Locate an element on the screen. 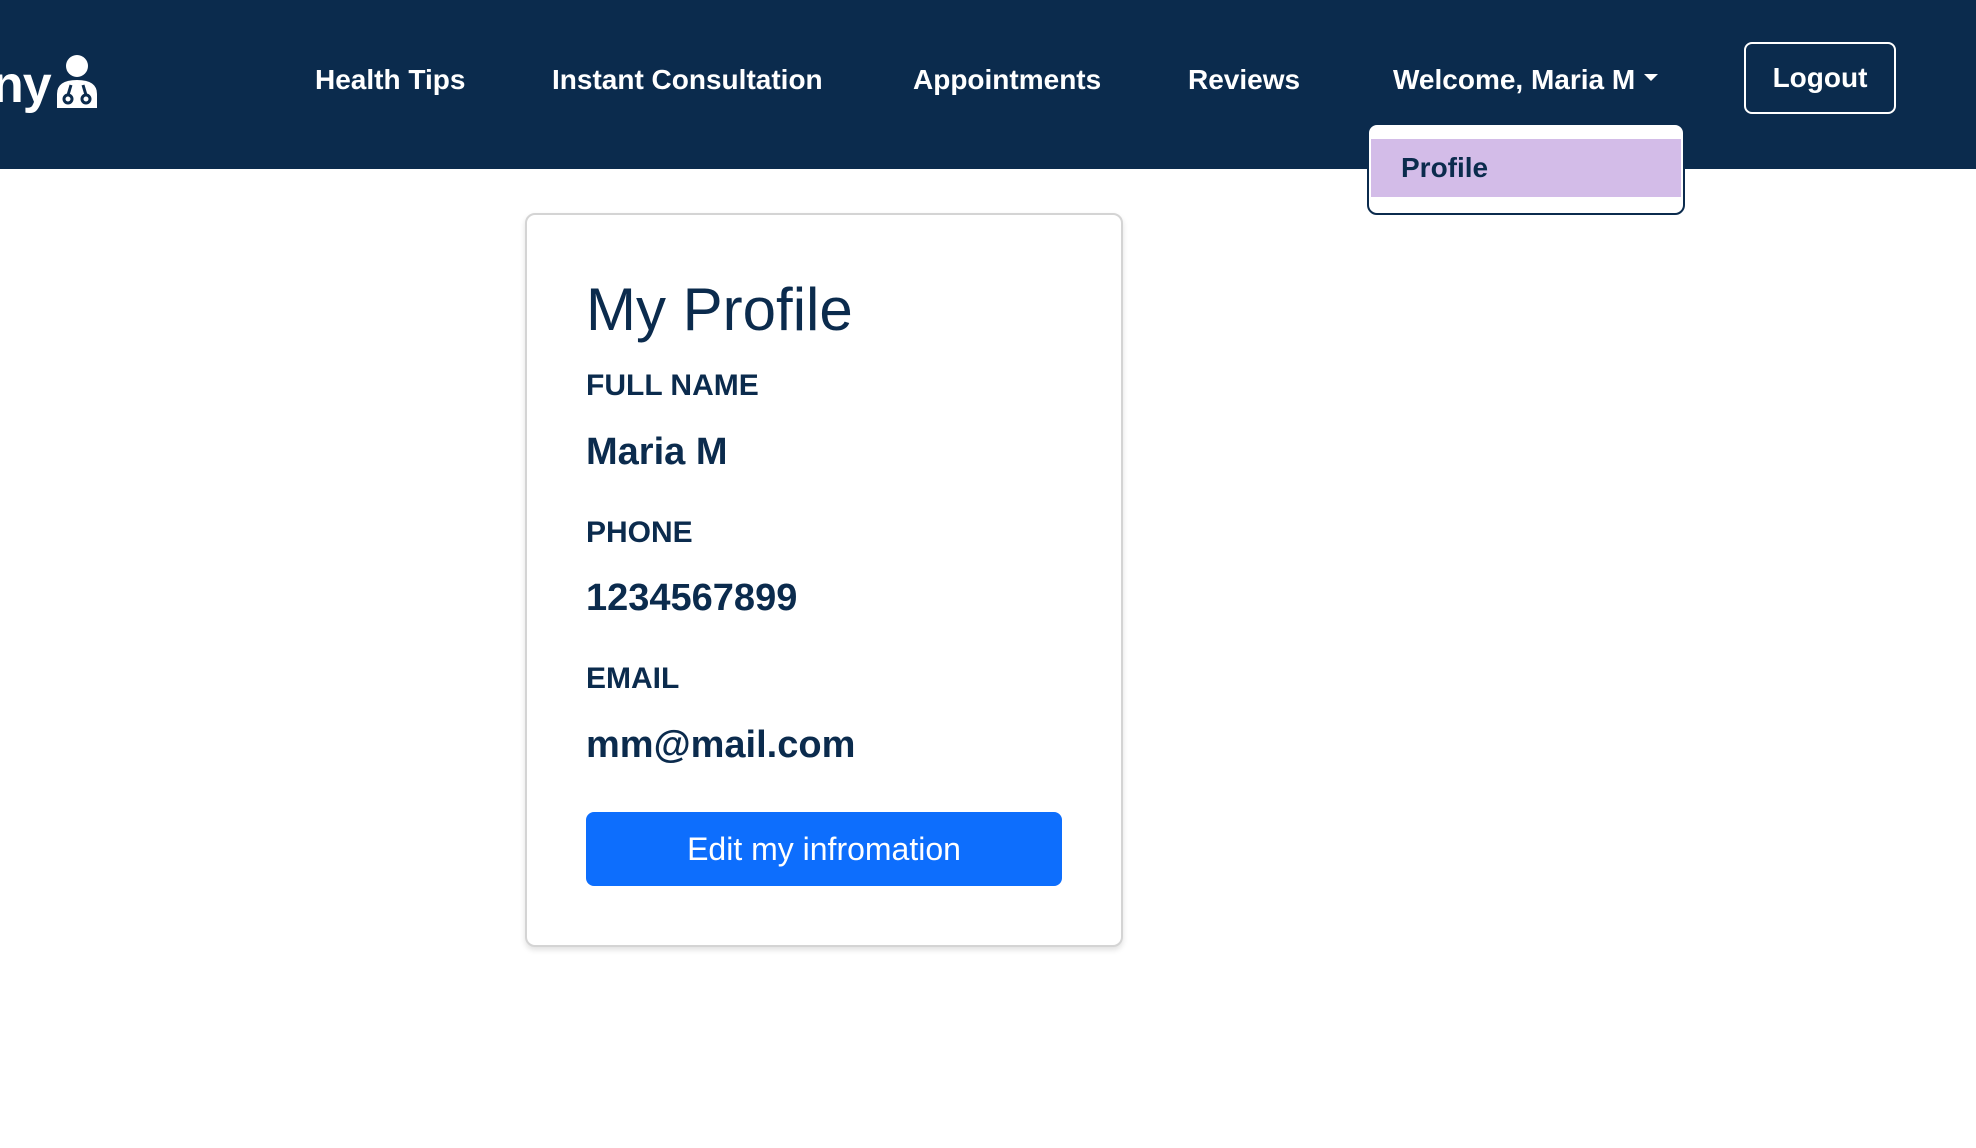  user-menu-toggle: Welcome, Maria M is located at coordinates (1526, 80).